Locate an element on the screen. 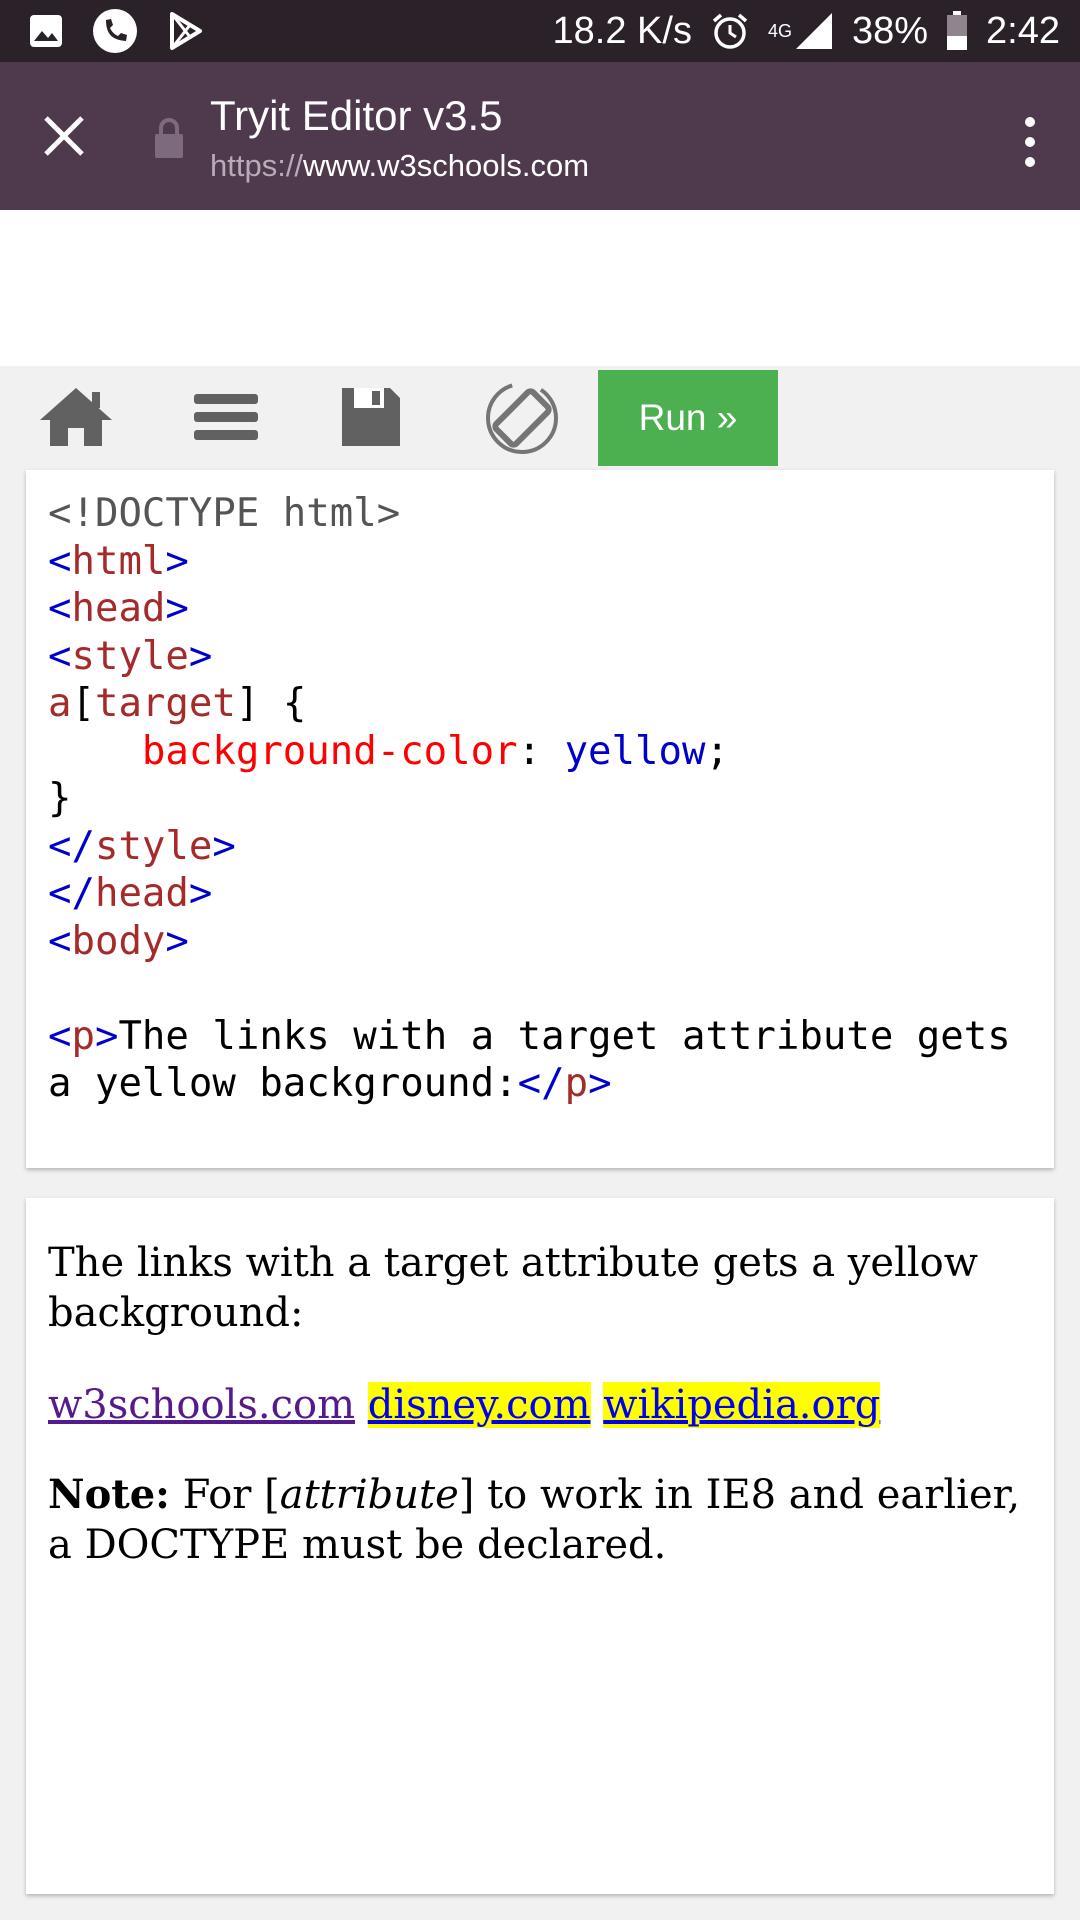  code-style-tag: style is located at coordinates (130, 656).